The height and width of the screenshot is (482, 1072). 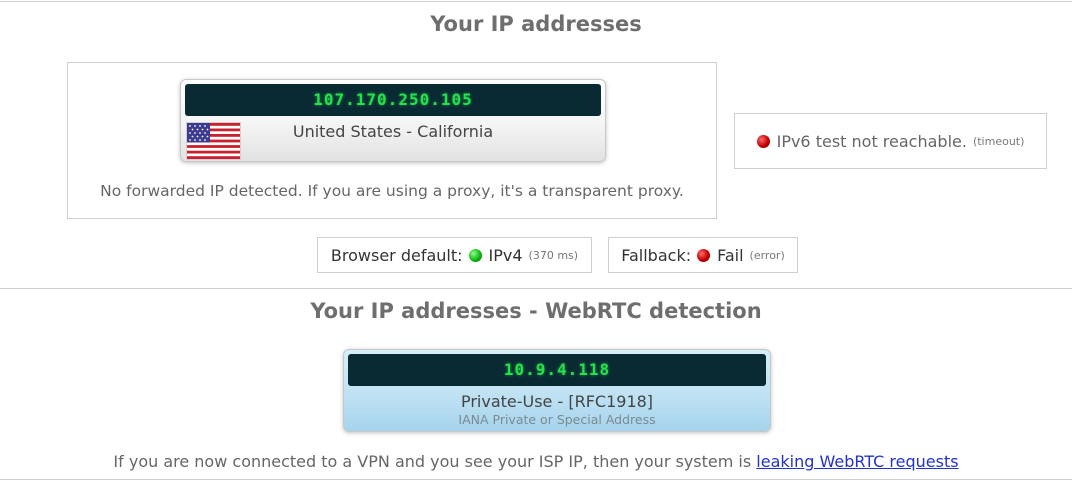 What do you see at coordinates (553, 255) in the screenshot?
I see `browser-default-detail: (370 ms)` at bounding box center [553, 255].